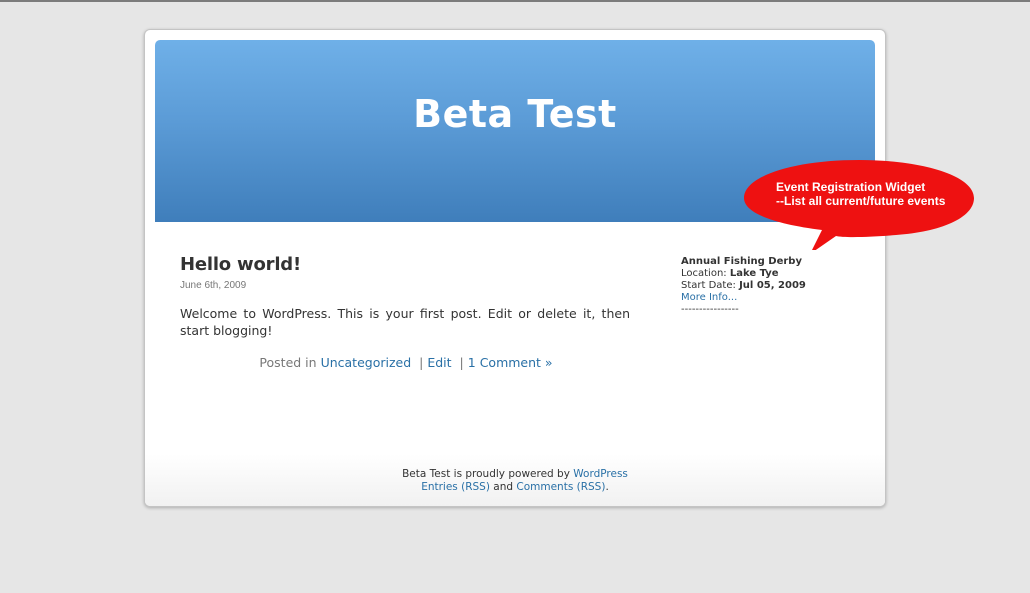 Image resolution: width=1030 pixels, height=593 pixels. I want to click on post-date: June 6th, 2009, so click(213, 285).